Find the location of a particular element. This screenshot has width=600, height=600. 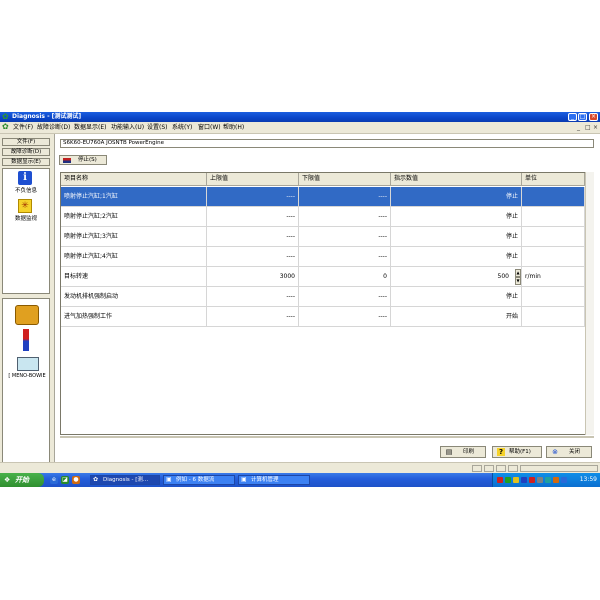

header-unit: 单位 is located at coordinates (553, 179).